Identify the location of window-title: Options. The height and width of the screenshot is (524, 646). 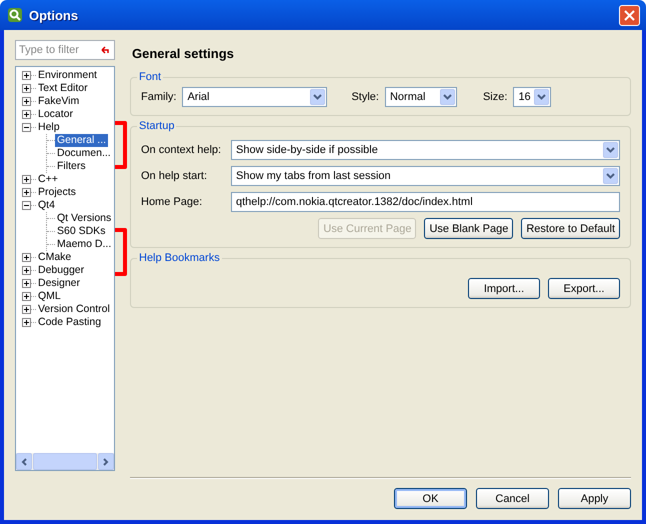
(54, 15).